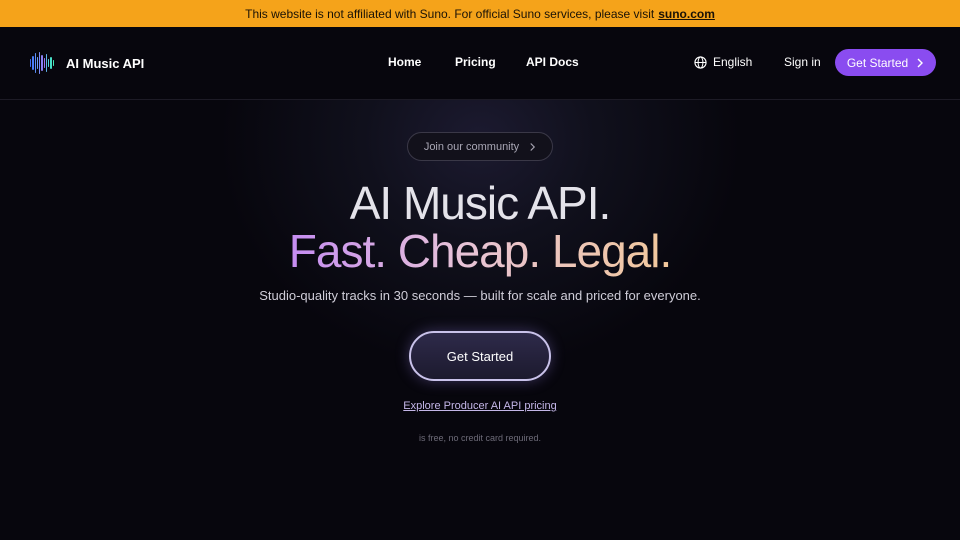 This screenshot has height=540, width=960. What do you see at coordinates (471, 146) in the screenshot?
I see `join-community-label: Join our community` at bounding box center [471, 146].